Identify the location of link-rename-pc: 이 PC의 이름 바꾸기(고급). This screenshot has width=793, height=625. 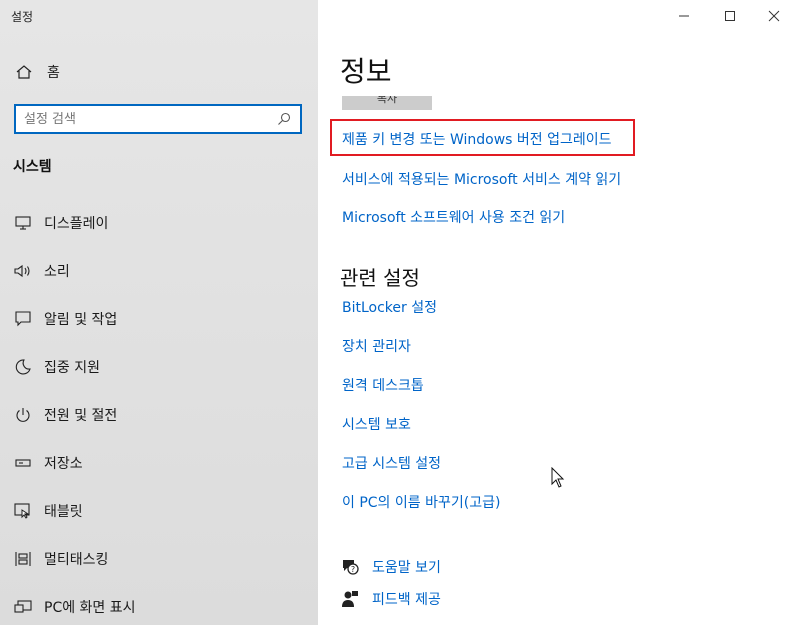
(421, 502).